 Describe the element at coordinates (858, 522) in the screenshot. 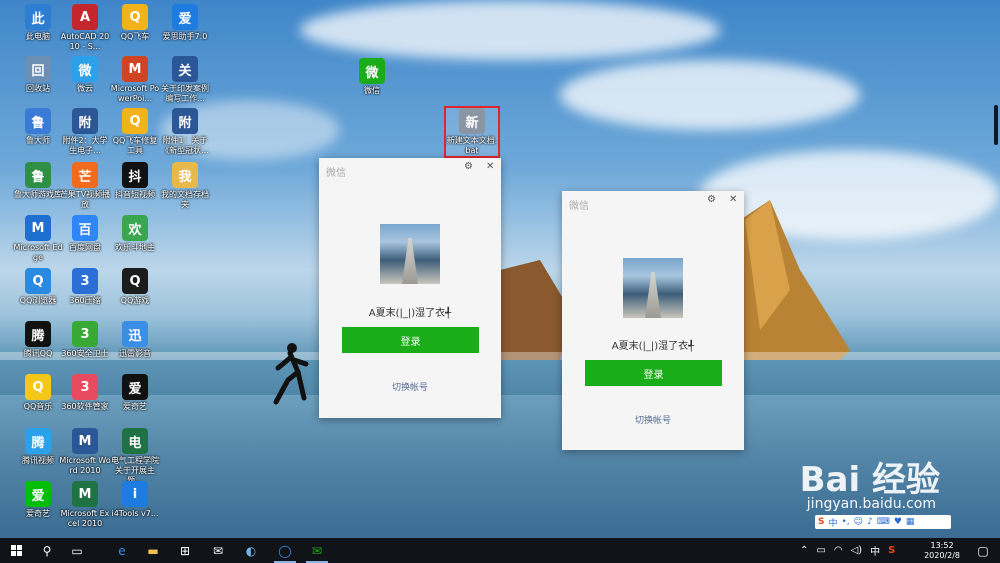

I see `emoji-icon: ☺` at that location.